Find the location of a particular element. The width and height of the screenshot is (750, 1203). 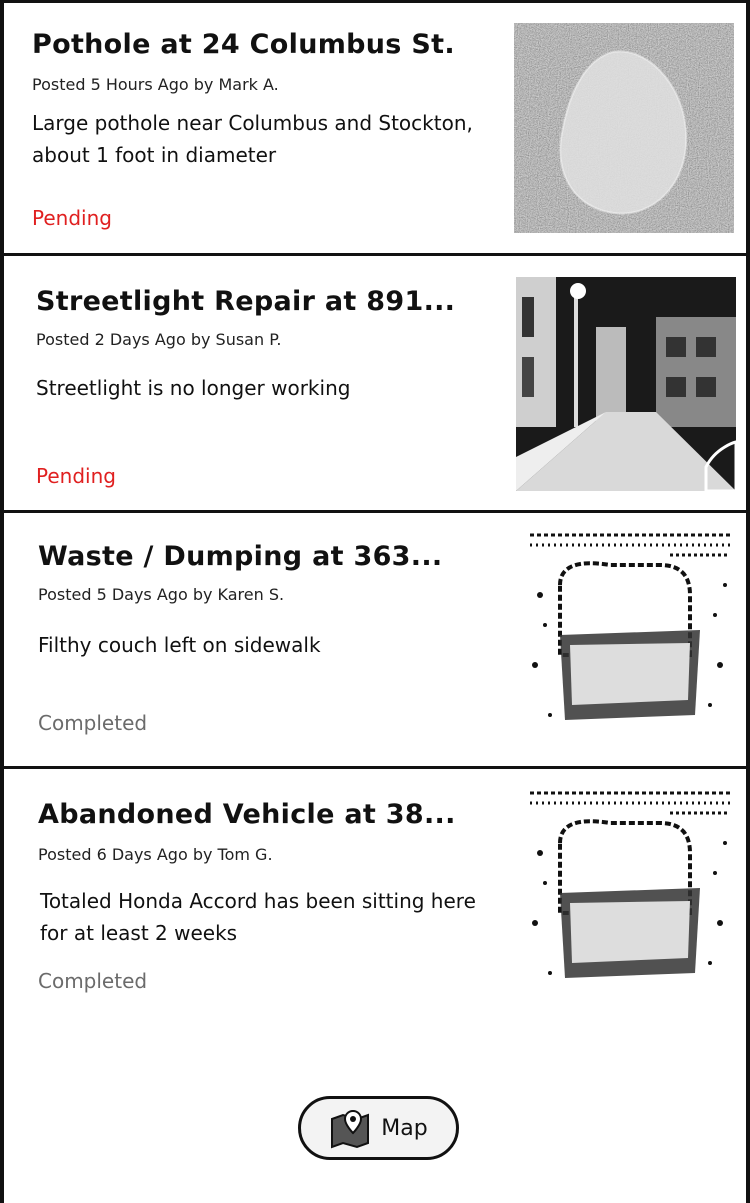

report-meta: Posted 5 Hours Ago by Mark A. is located at coordinates (155, 84).